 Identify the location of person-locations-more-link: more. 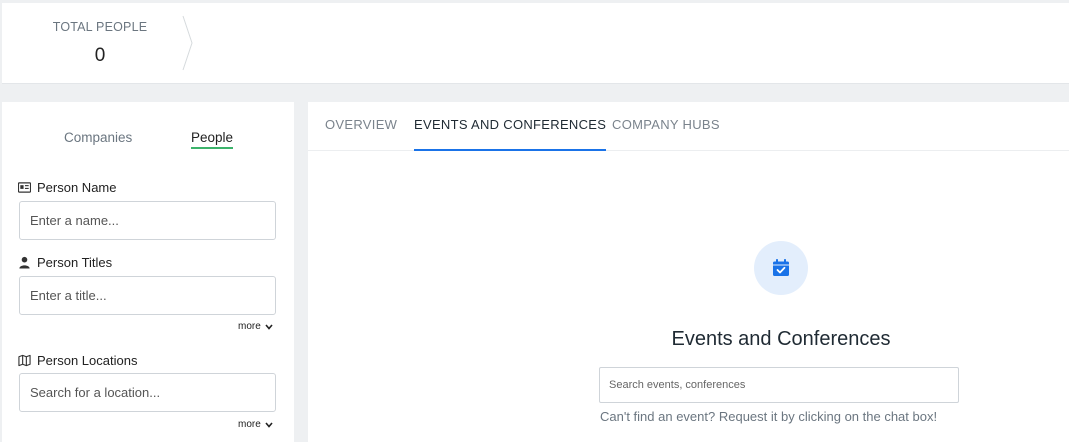
(255, 424).